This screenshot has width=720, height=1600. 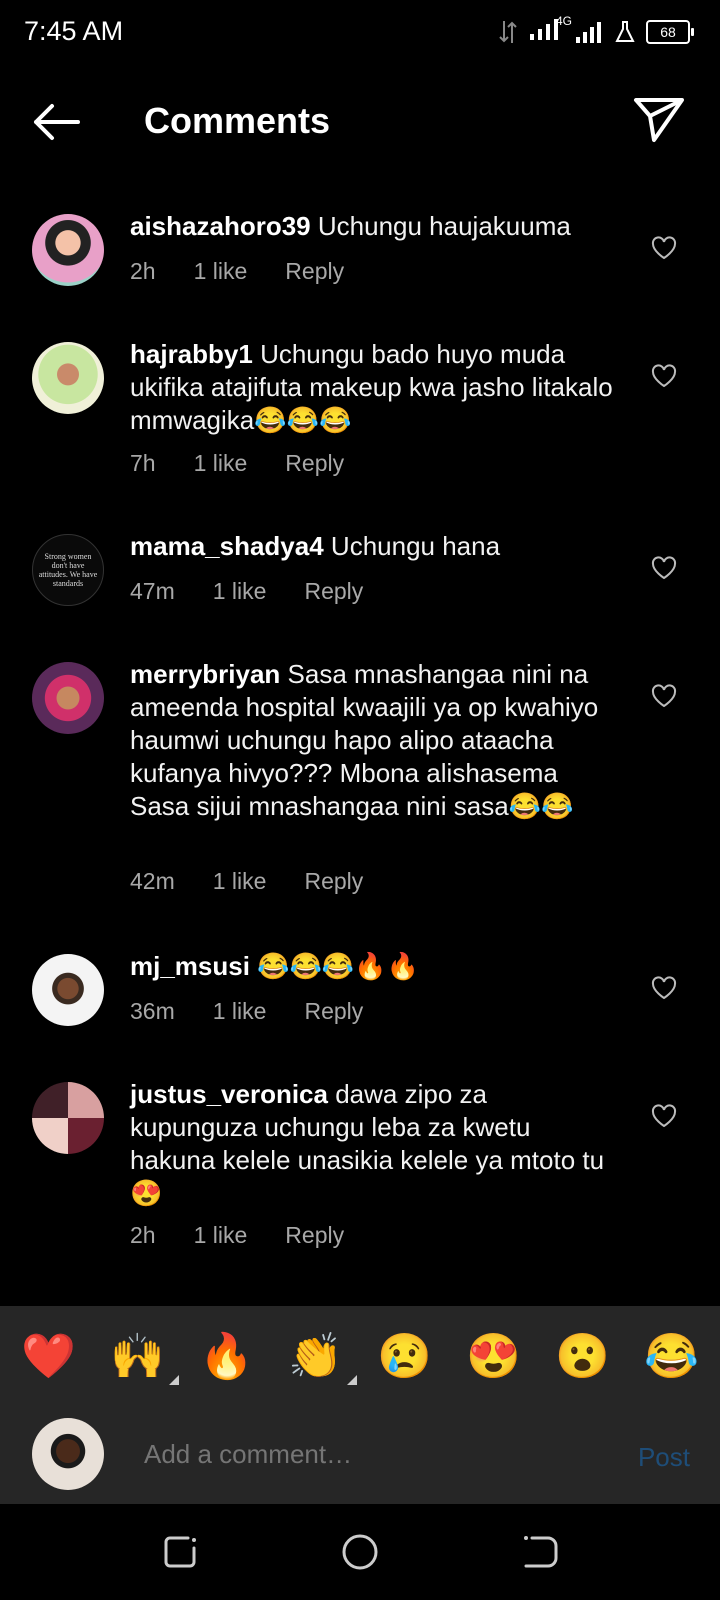 I want to click on comment-time: 47m, so click(x=152, y=591).